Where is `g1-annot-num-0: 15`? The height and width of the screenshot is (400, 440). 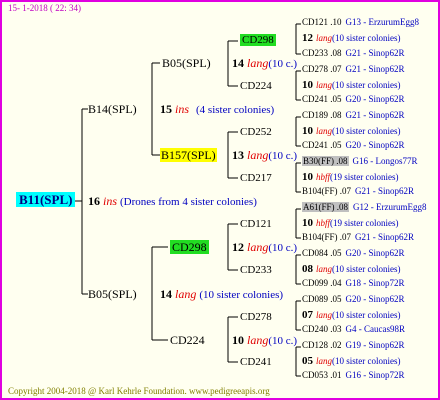
g1-annot-num-0: 15 is located at coordinates (166, 109).